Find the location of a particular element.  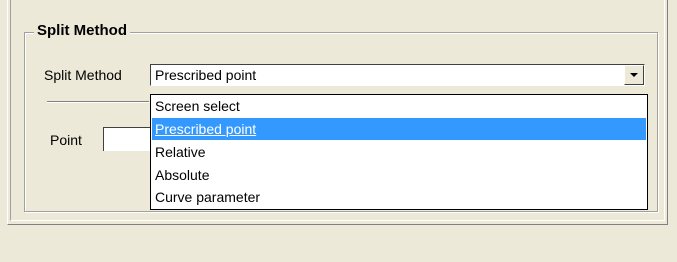

combo-dropdown-button is located at coordinates (634, 75).